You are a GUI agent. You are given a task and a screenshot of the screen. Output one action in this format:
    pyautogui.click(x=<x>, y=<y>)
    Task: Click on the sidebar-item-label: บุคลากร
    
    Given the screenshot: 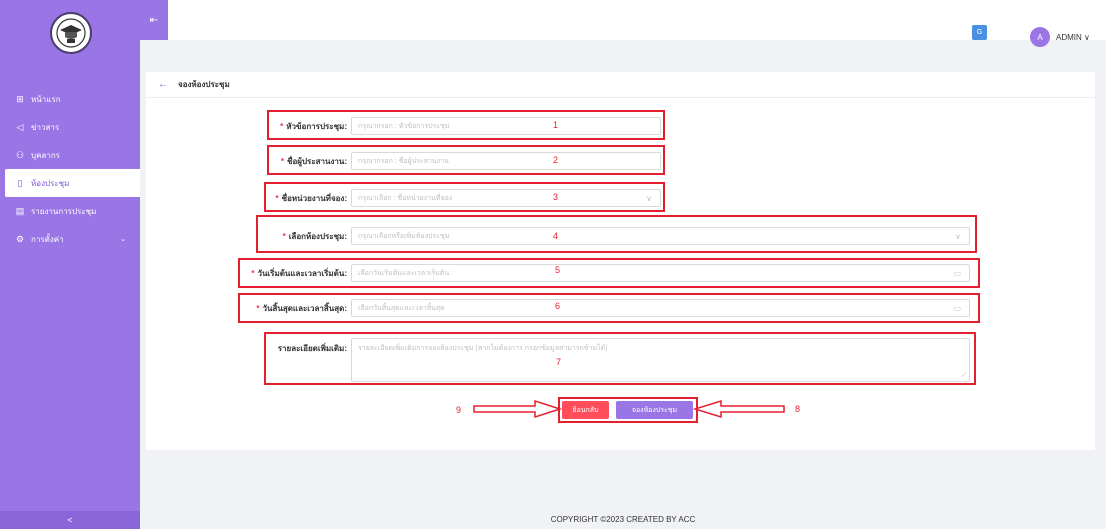 What is the action you would take?
    pyautogui.click(x=45, y=155)
    